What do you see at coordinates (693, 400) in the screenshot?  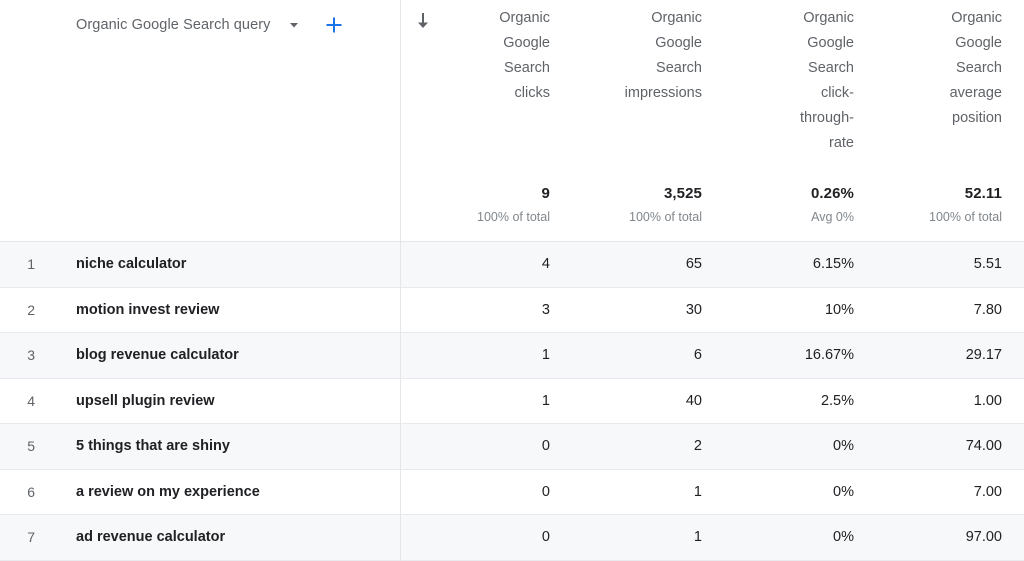 I see `row-impressions: 40` at bounding box center [693, 400].